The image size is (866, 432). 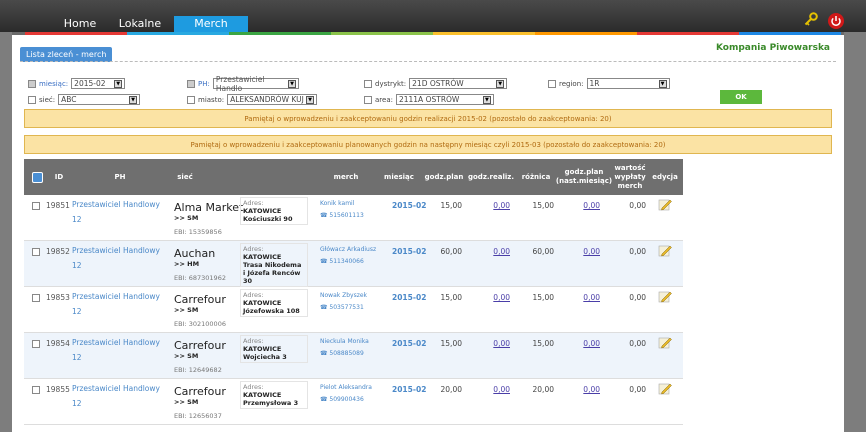 I want to click on filter-miasto: miasto: ALEKSANDRÓW KUJ ▼, so click(x=252, y=99).